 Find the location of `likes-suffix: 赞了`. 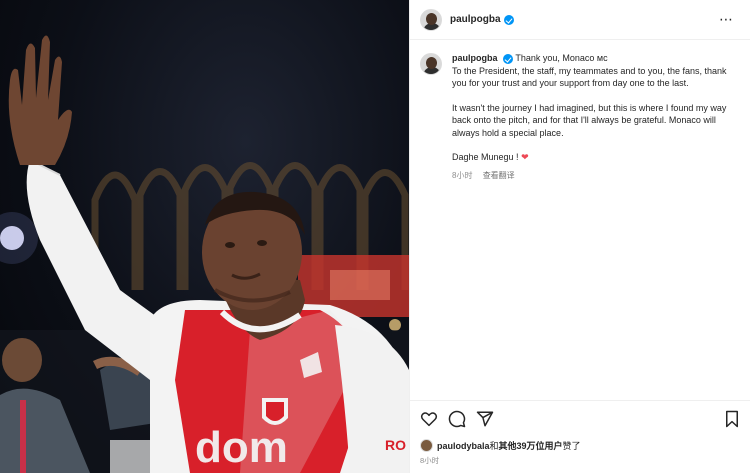

likes-suffix: 赞了 is located at coordinates (571, 446).